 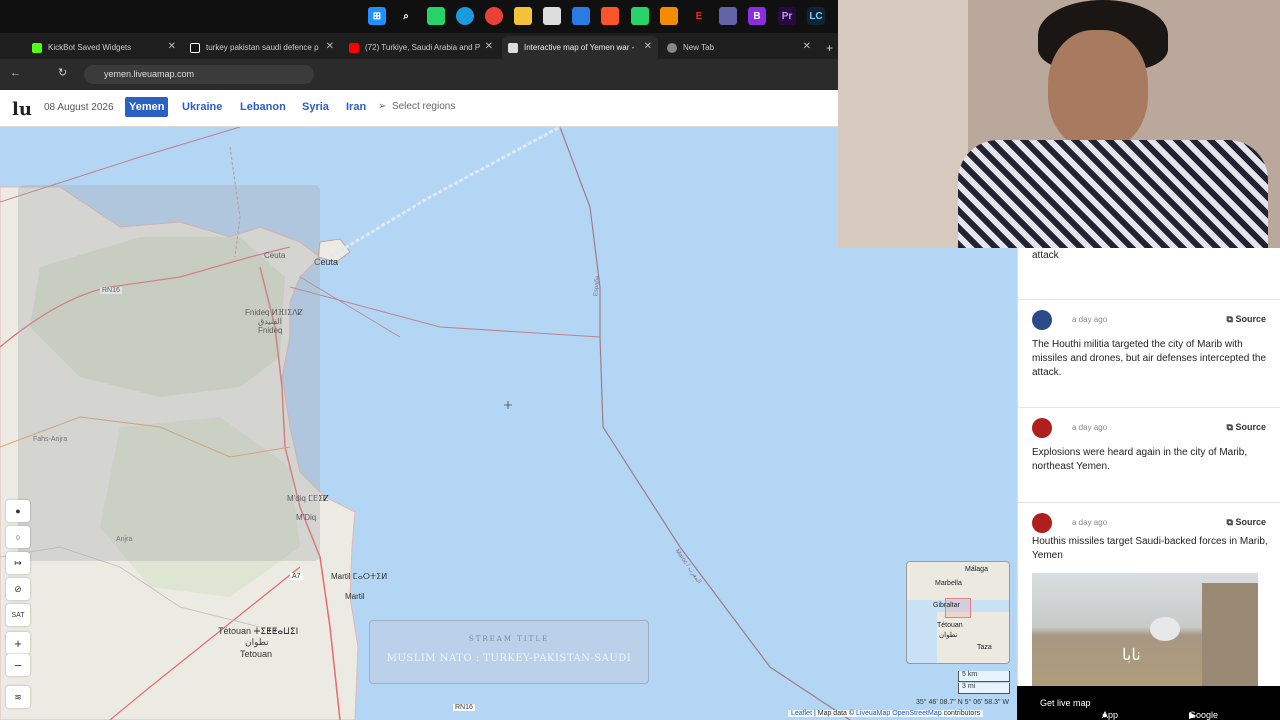 I want to click on map-label-tetouan: Tétouan ⵜⵉⵟⵟⴰⵡⵉⵏ, so click(x=258, y=631).